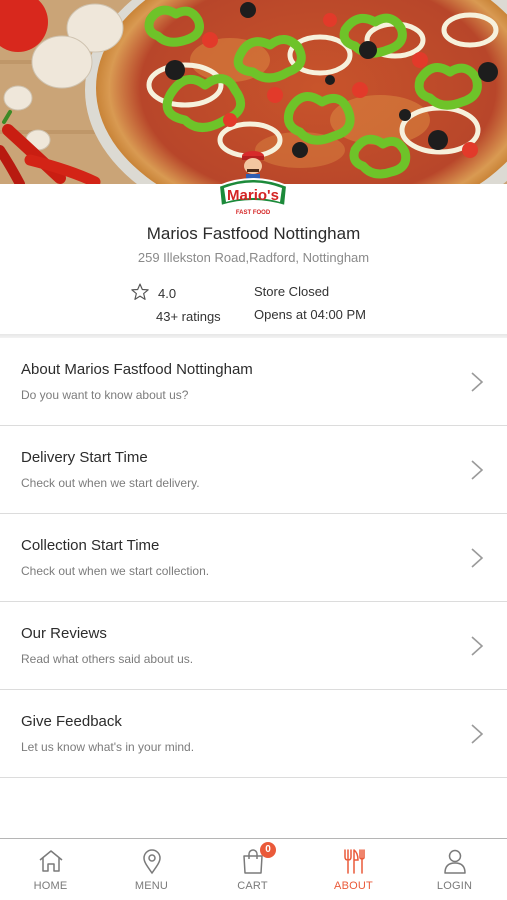  Describe the element at coordinates (84, 457) in the screenshot. I see `list-item-title: Delivery Start Time` at that location.